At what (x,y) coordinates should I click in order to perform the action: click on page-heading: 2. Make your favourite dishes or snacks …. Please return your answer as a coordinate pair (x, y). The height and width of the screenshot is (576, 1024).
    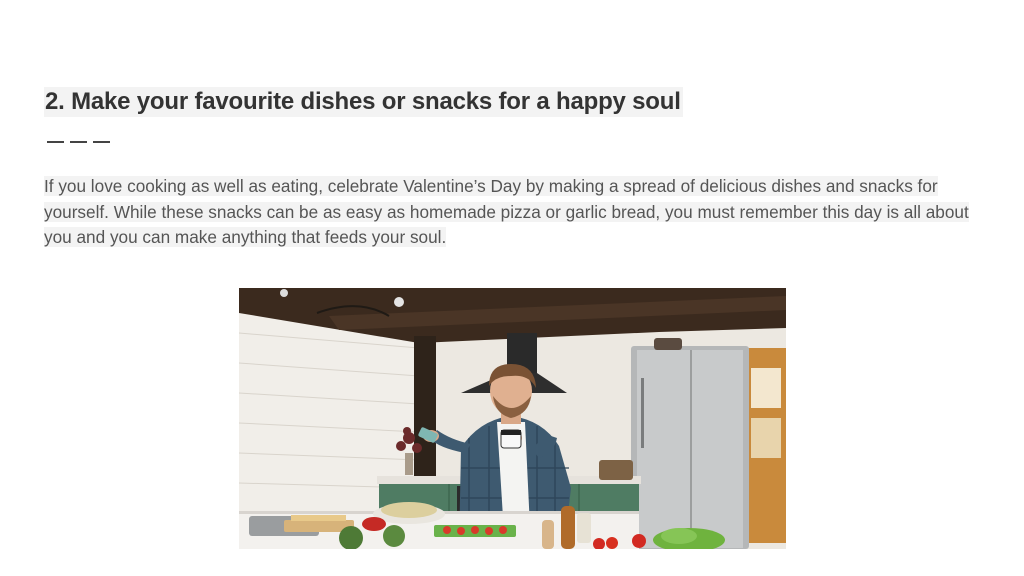
    Looking at the image, I should click on (363, 102).